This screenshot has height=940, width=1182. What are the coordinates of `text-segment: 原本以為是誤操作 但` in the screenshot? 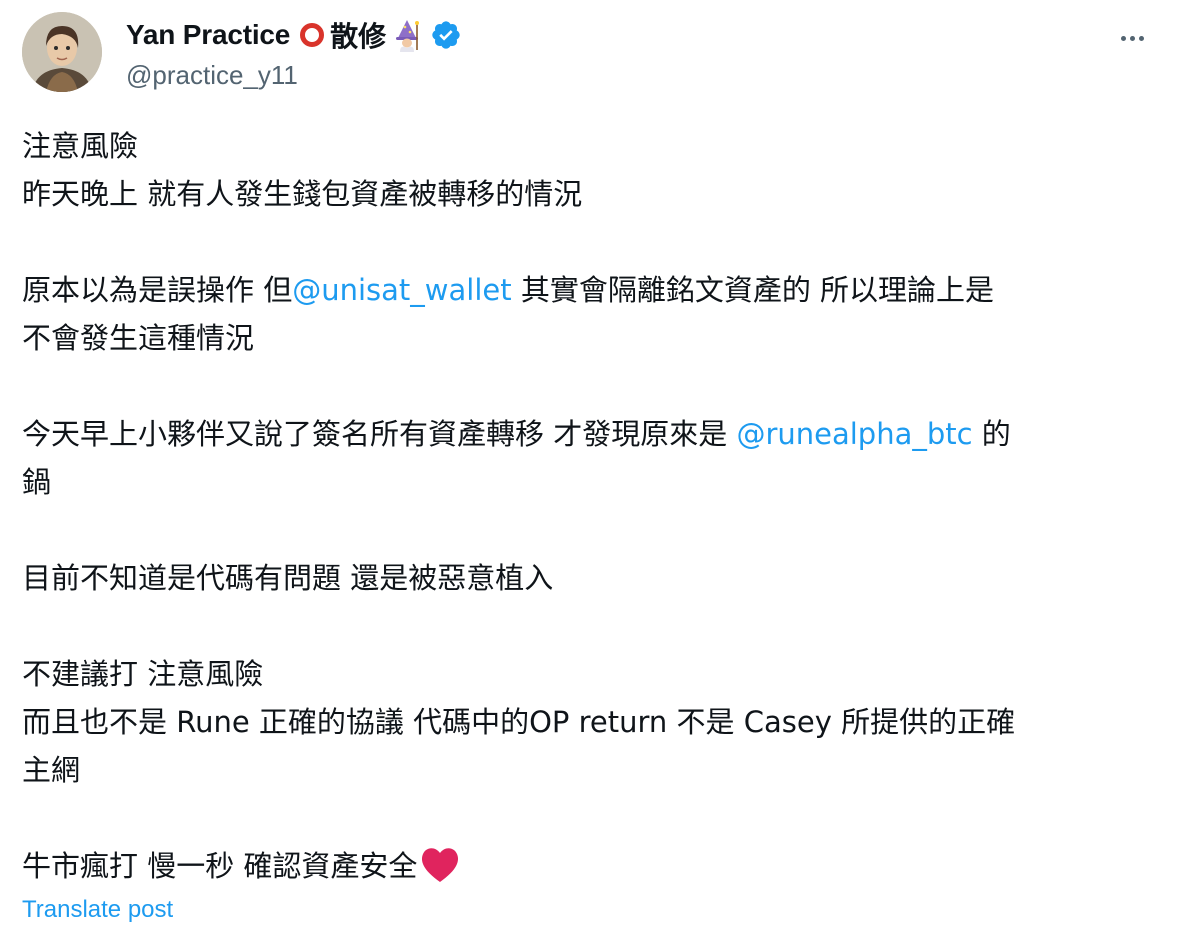 It's located at (157, 290).